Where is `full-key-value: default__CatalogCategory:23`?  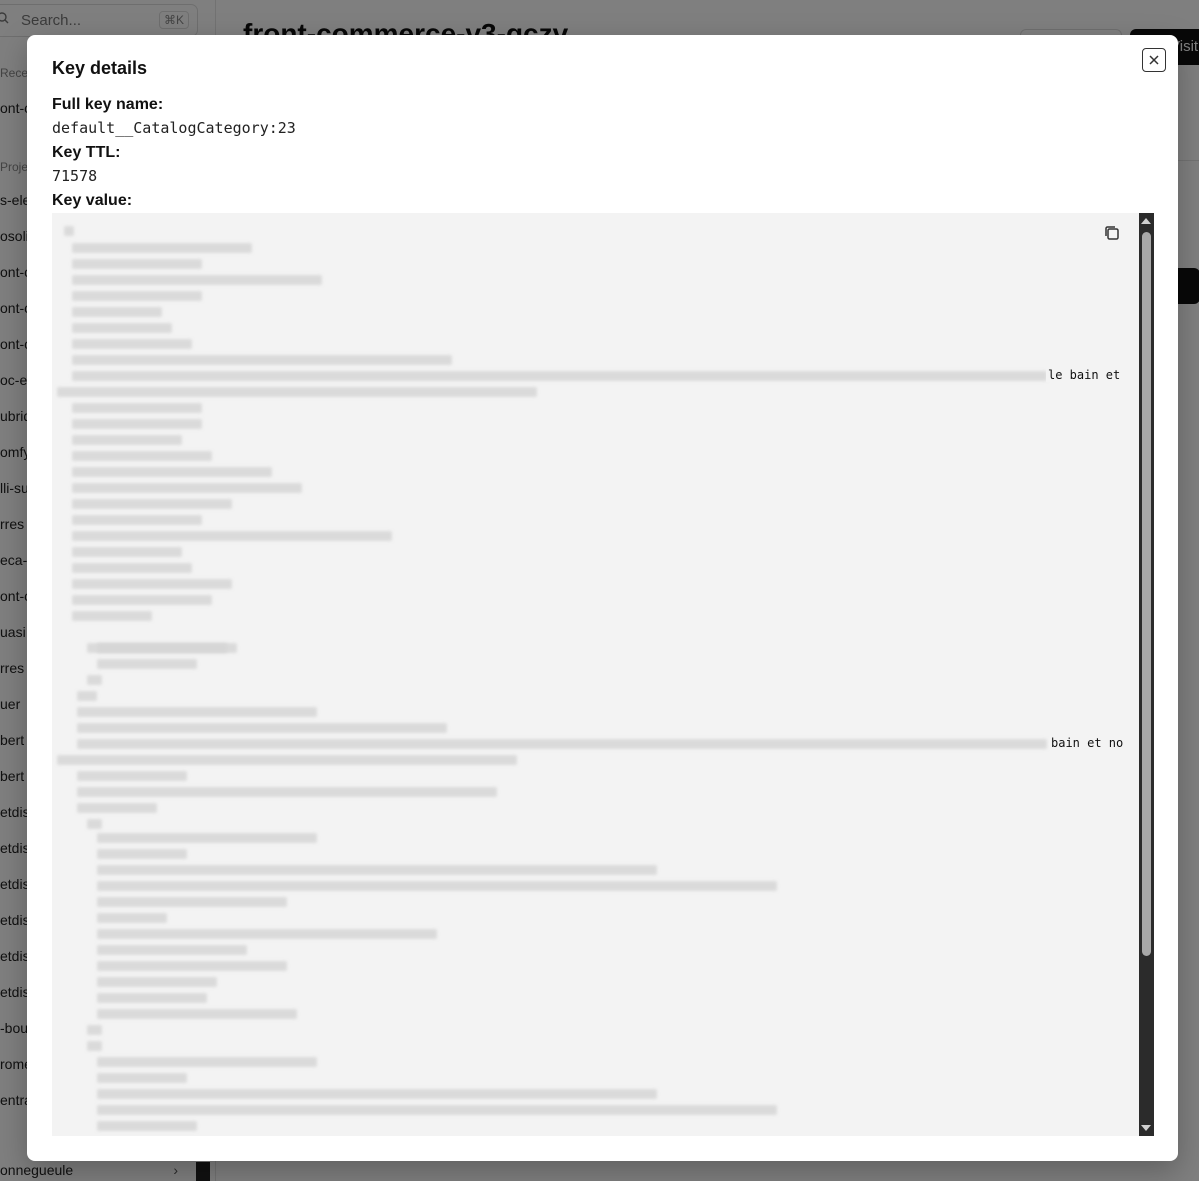
full-key-value: default__CatalogCategory:23 is located at coordinates (174, 128).